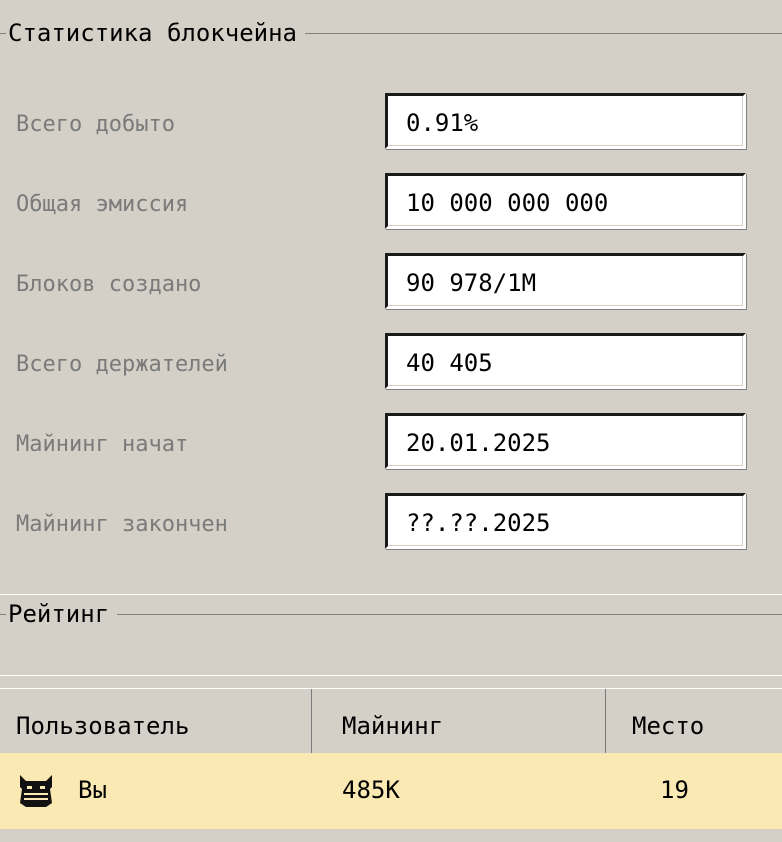 This screenshot has width=782, height=842. I want to click on stat-value: 0.91%, so click(442, 123).